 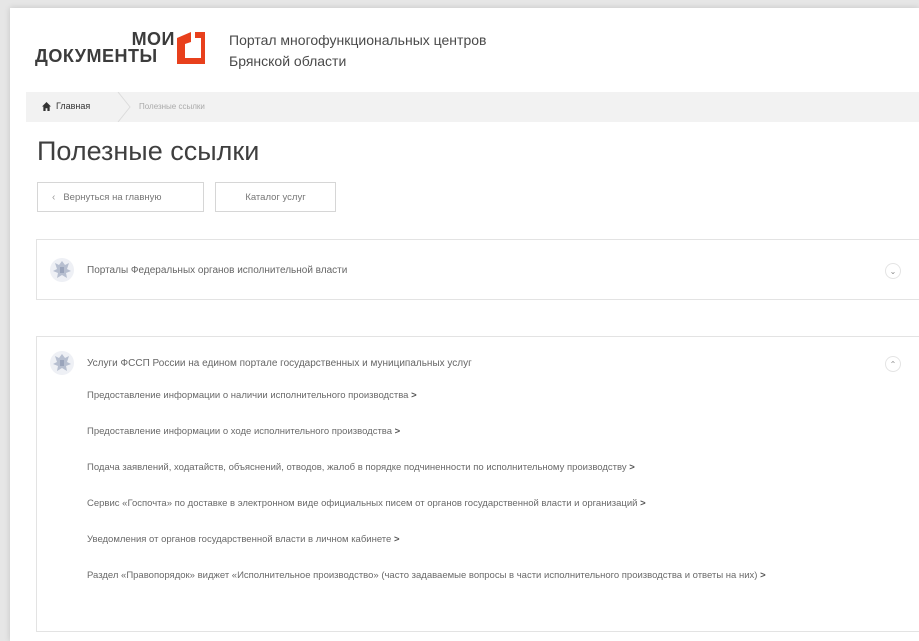 What do you see at coordinates (893, 271) in the screenshot?
I see `chevron-down-icon: ⌄` at bounding box center [893, 271].